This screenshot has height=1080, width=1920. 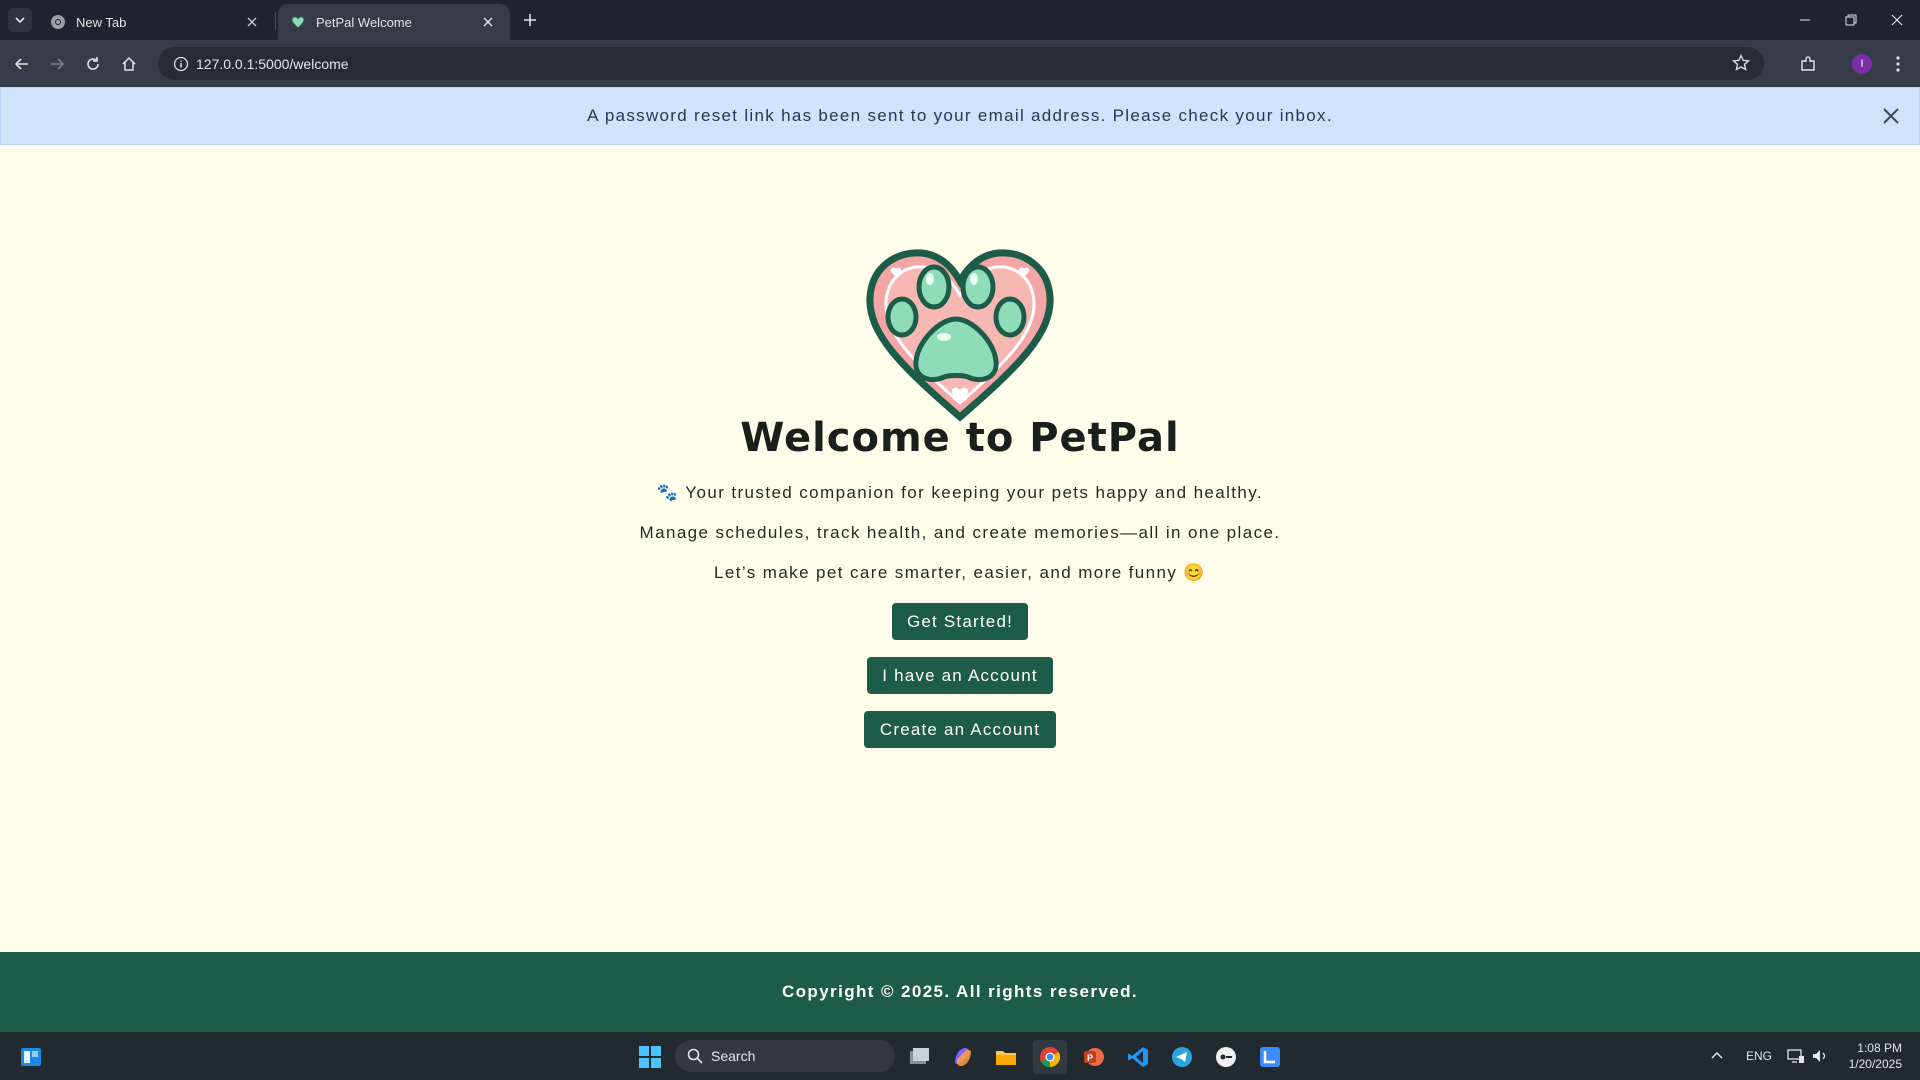 I want to click on chrome-taskbar-button, so click(x=1050, y=1057).